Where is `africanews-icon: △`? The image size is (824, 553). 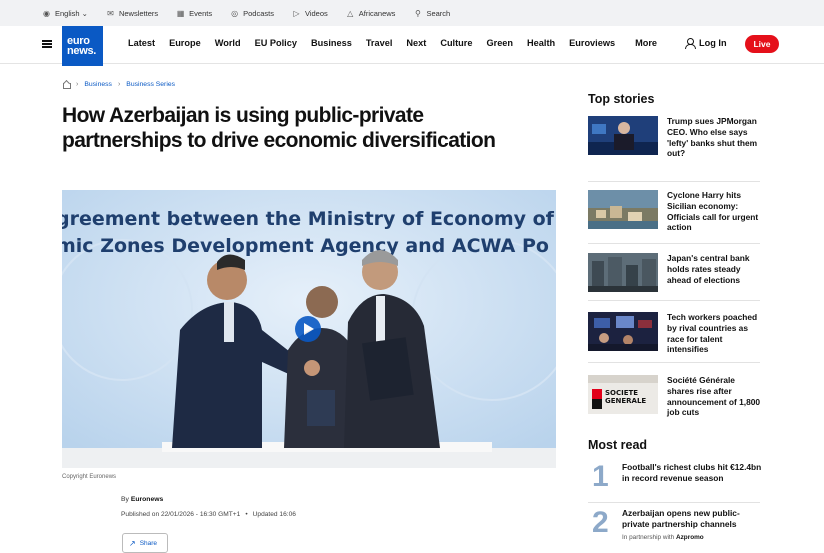
africanews-icon: △ is located at coordinates (350, 13).